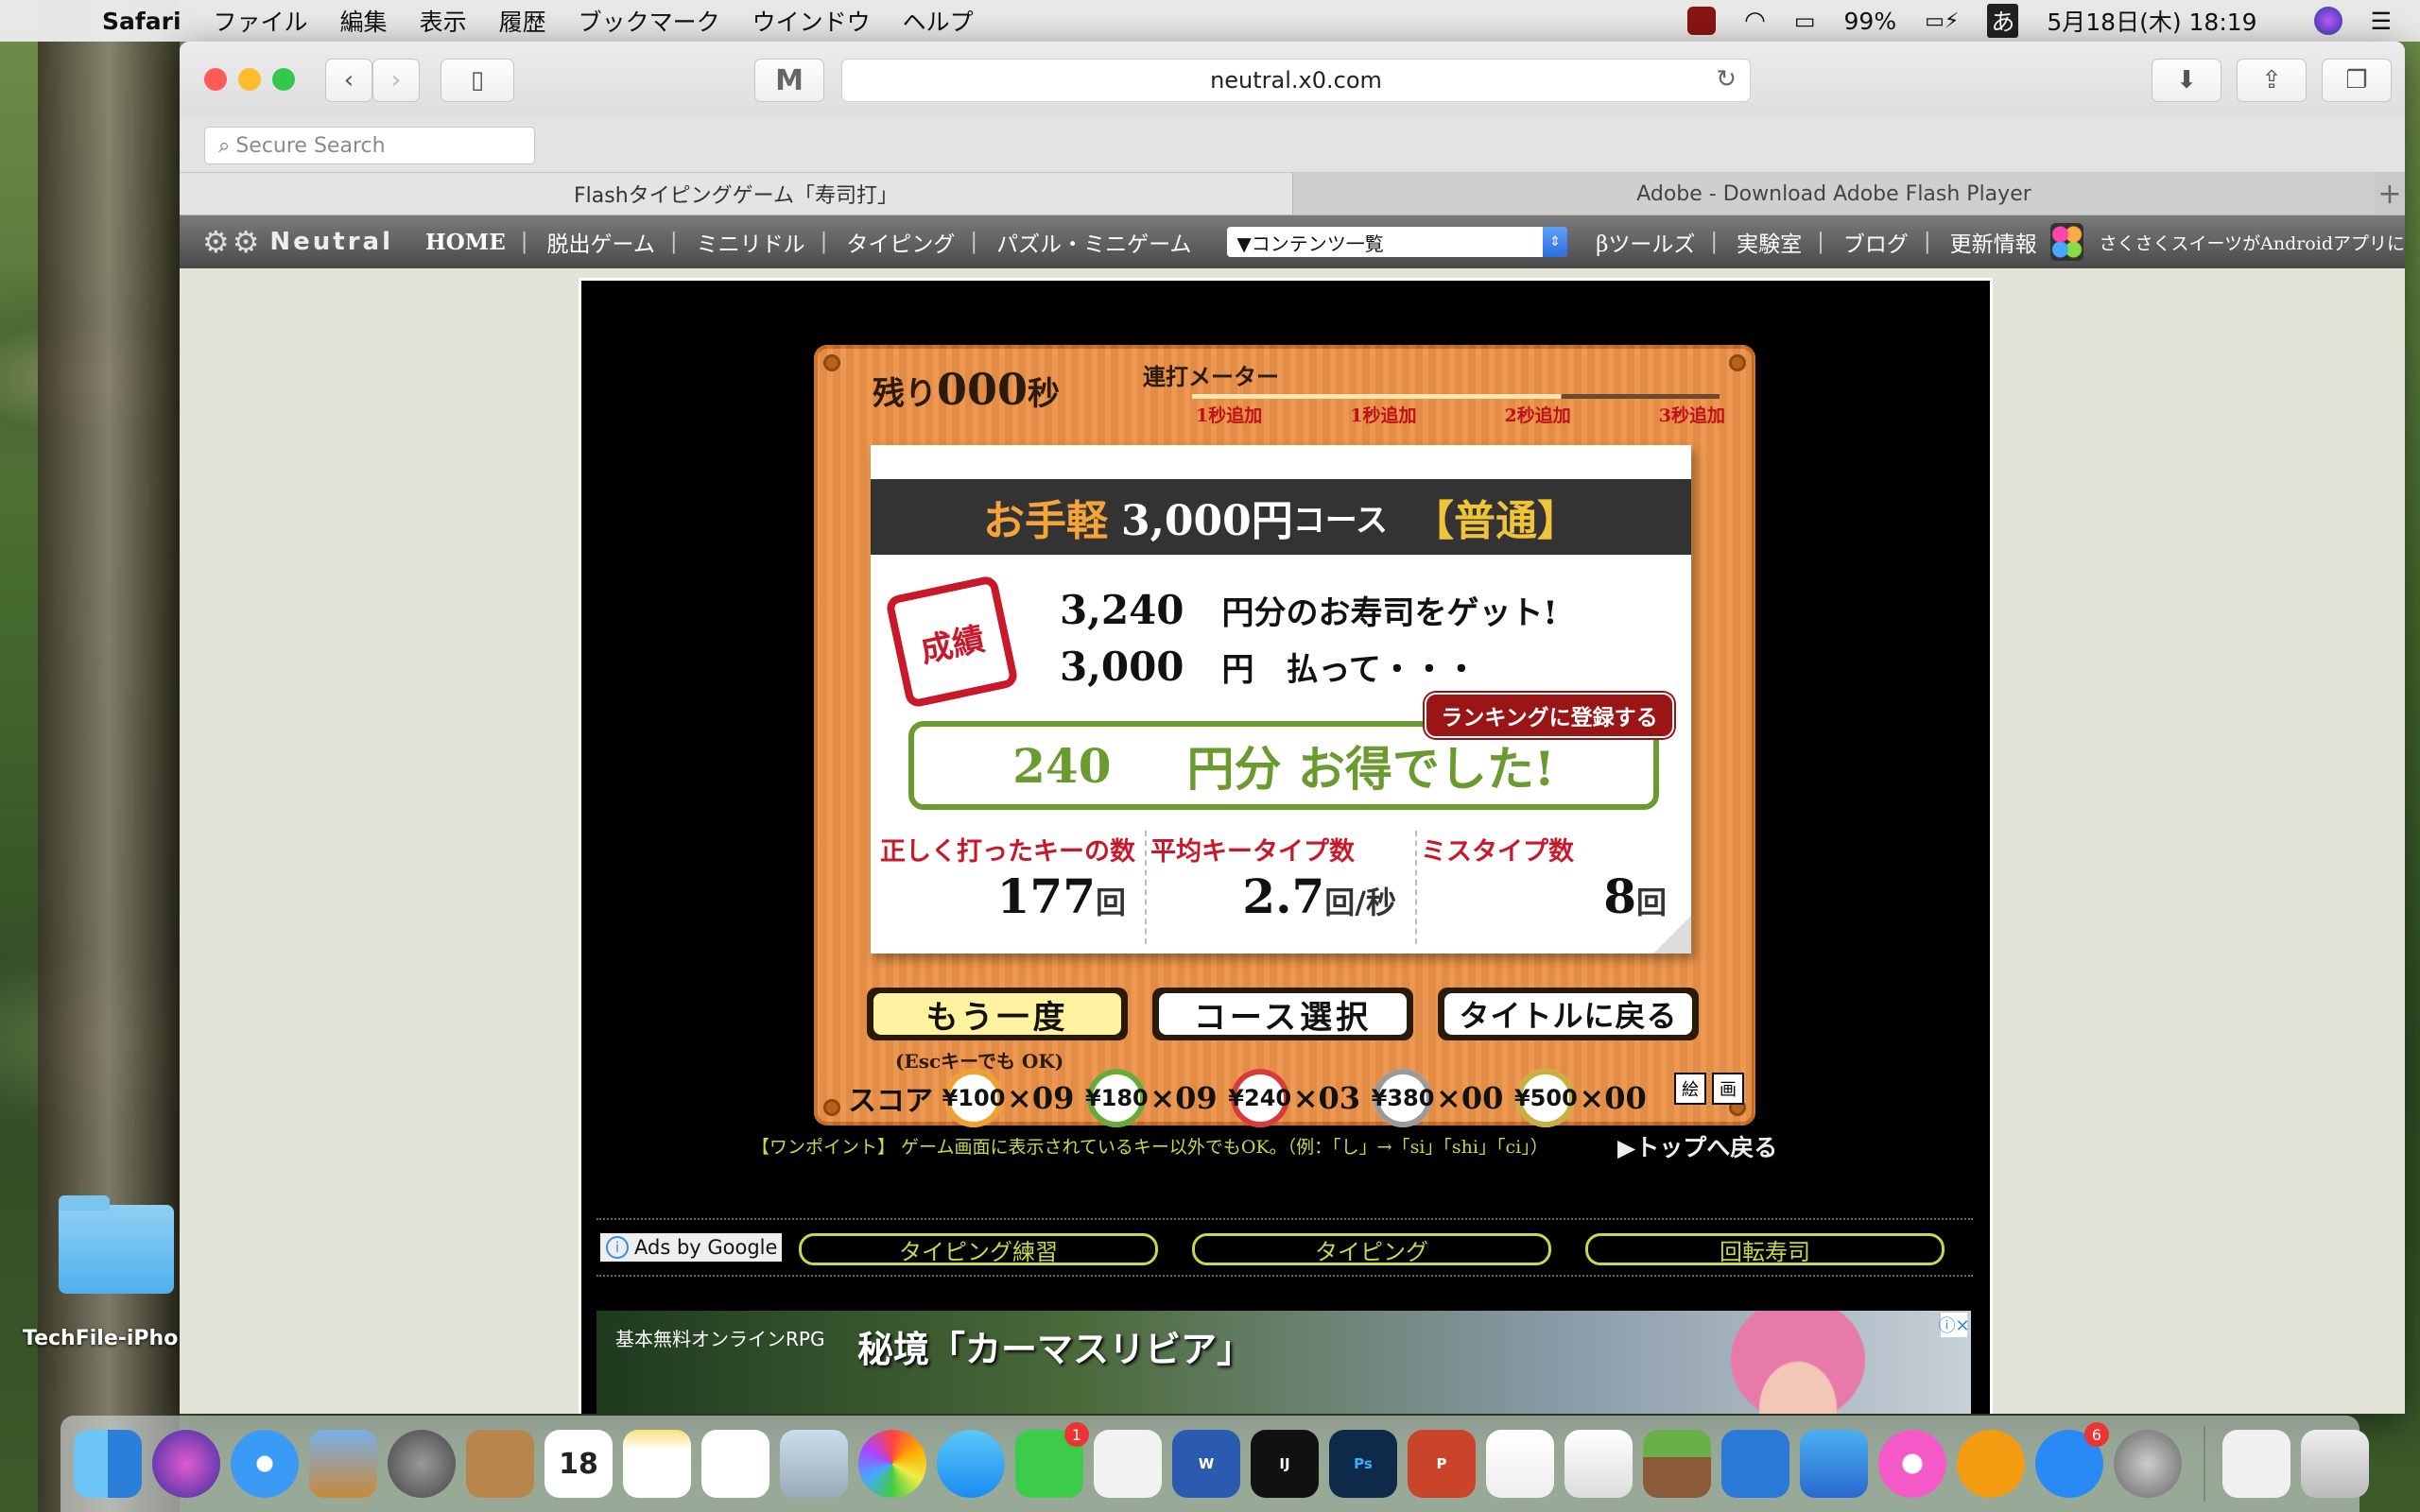 The width and height of the screenshot is (2420, 1512). What do you see at coordinates (369, 145) in the screenshot?
I see `secure-search-input: ⌕ Secure Search` at bounding box center [369, 145].